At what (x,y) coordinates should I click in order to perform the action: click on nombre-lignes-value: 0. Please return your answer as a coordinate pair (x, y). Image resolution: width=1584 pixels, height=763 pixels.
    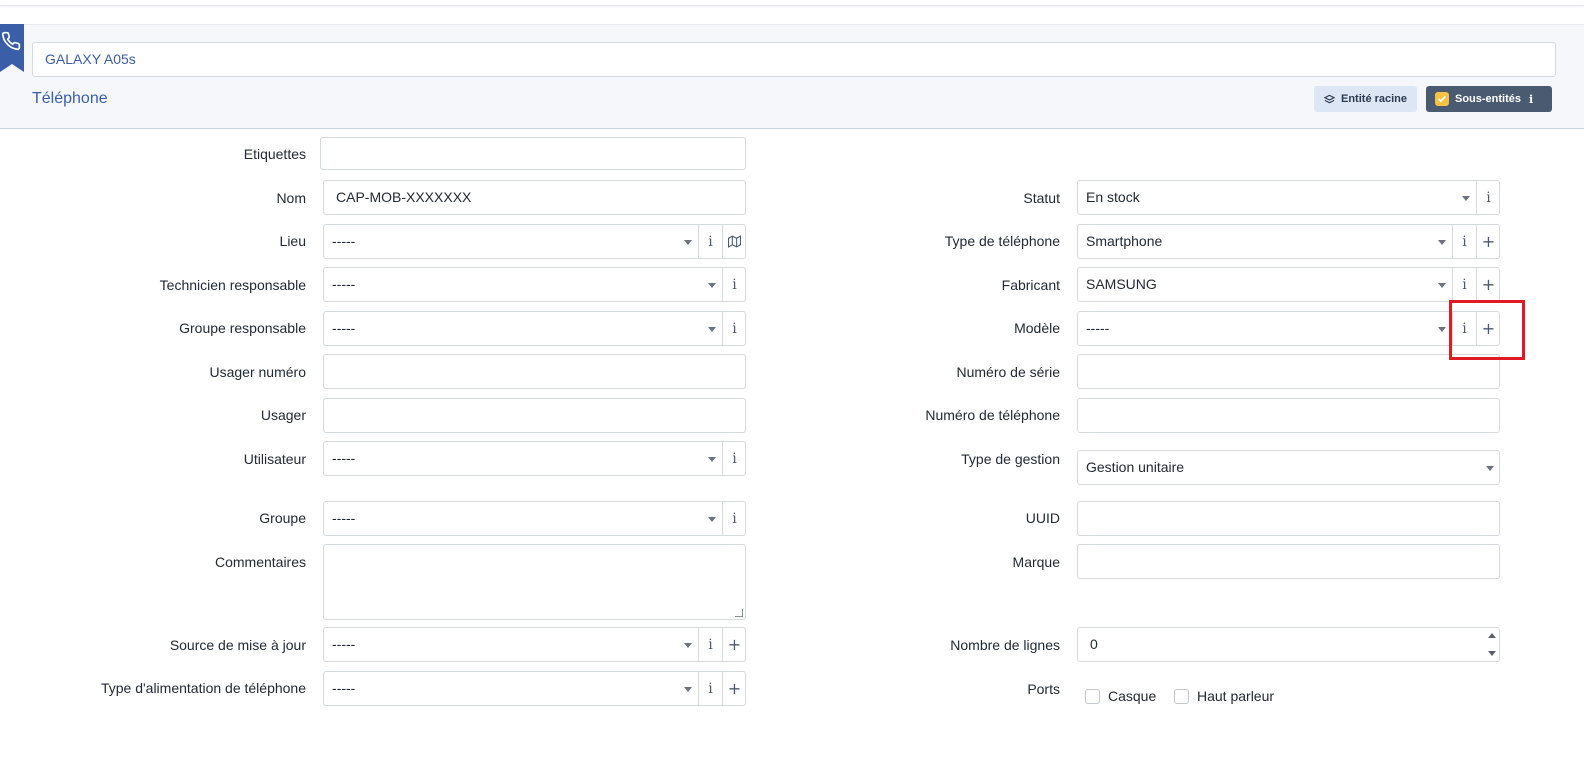
    Looking at the image, I should click on (1094, 644).